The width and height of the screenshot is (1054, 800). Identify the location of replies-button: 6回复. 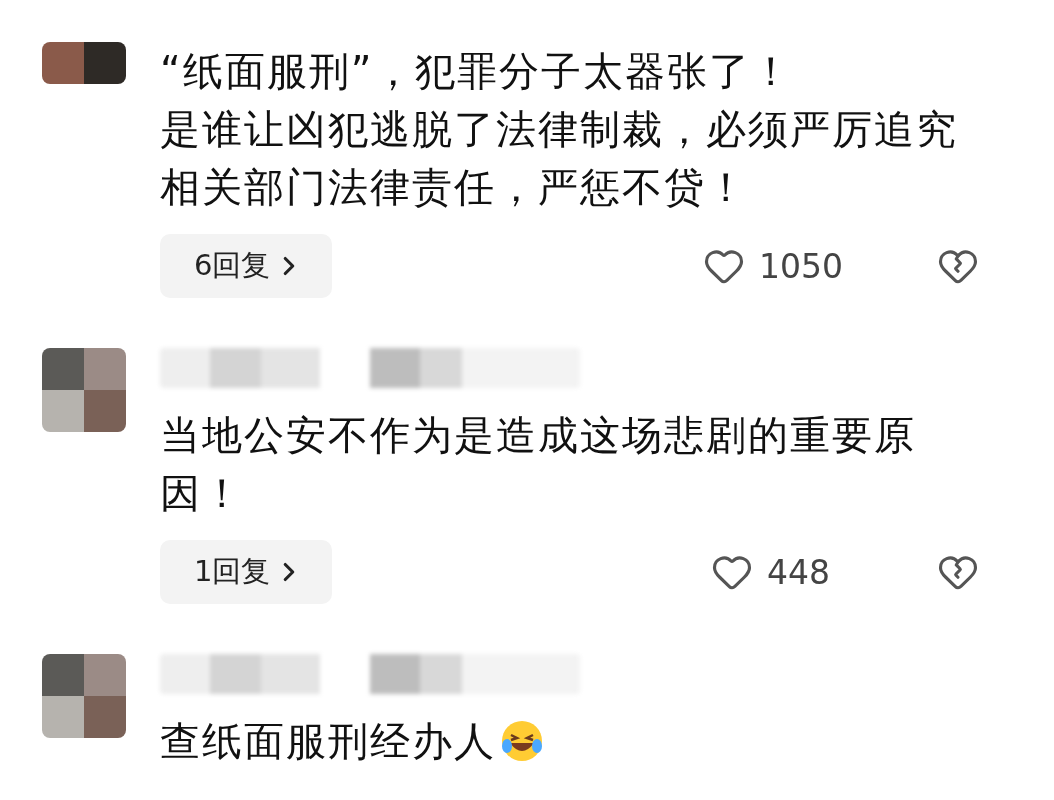
(246, 266).